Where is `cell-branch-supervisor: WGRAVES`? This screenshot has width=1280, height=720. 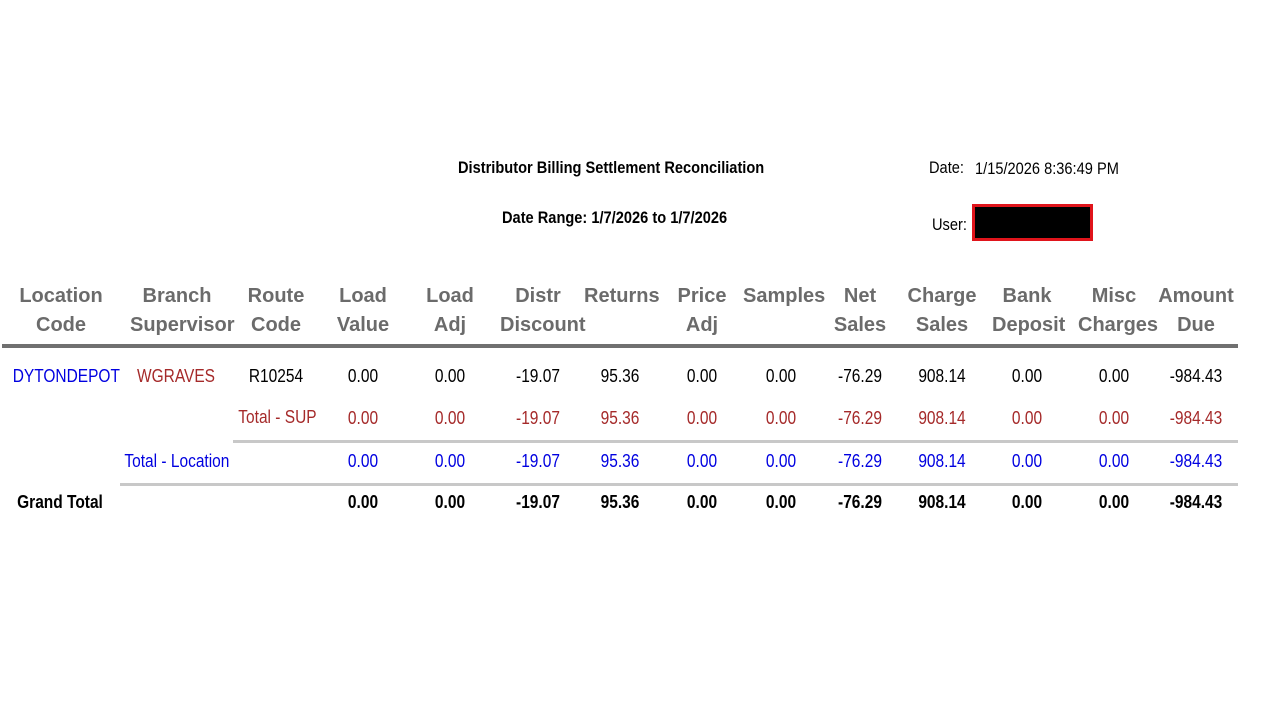
cell-branch-supervisor: WGRAVES is located at coordinates (176, 376).